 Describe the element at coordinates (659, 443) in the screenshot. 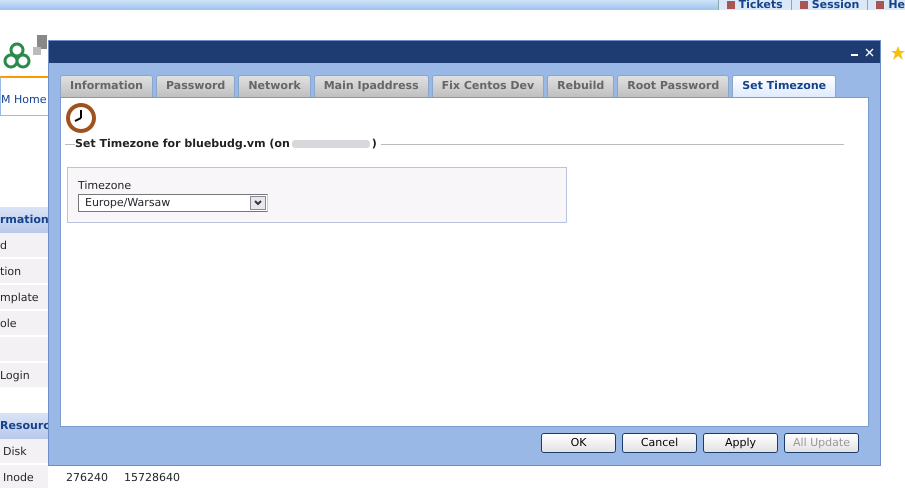

I see `dialog-button: Cancel` at that location.